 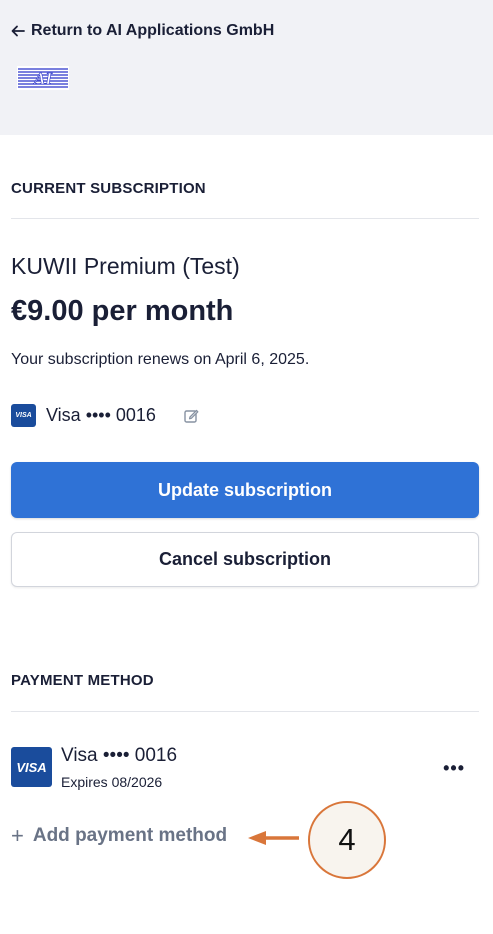 I want to click on plan-name: KUWII Premium (Test), so click(x=125, y=266).